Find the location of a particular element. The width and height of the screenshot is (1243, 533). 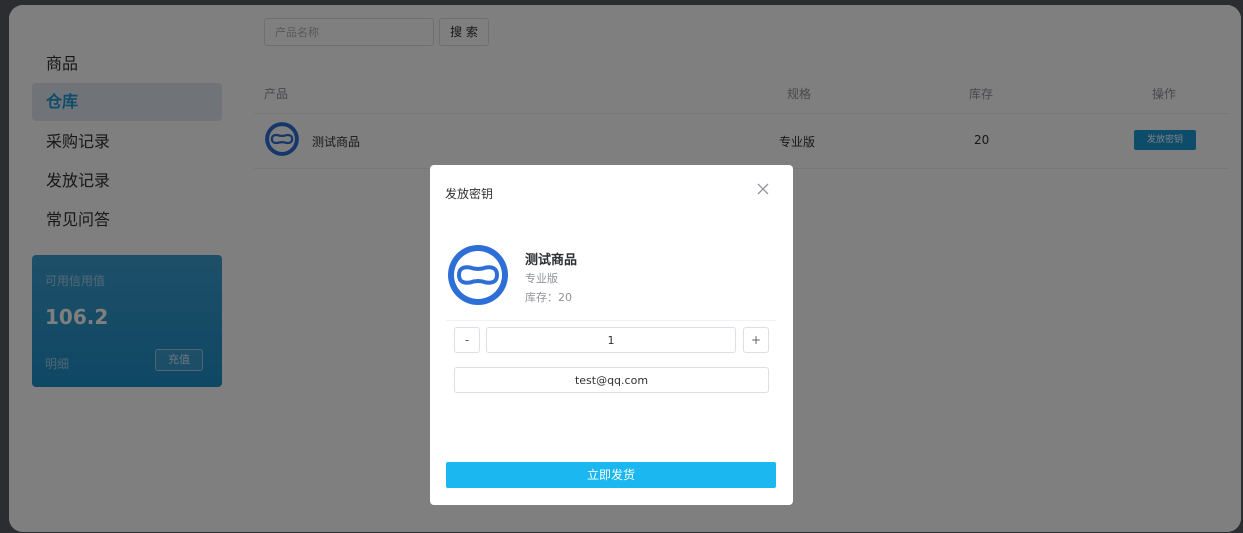

quantity-increment-button: + is located at coordinates (756, 340).